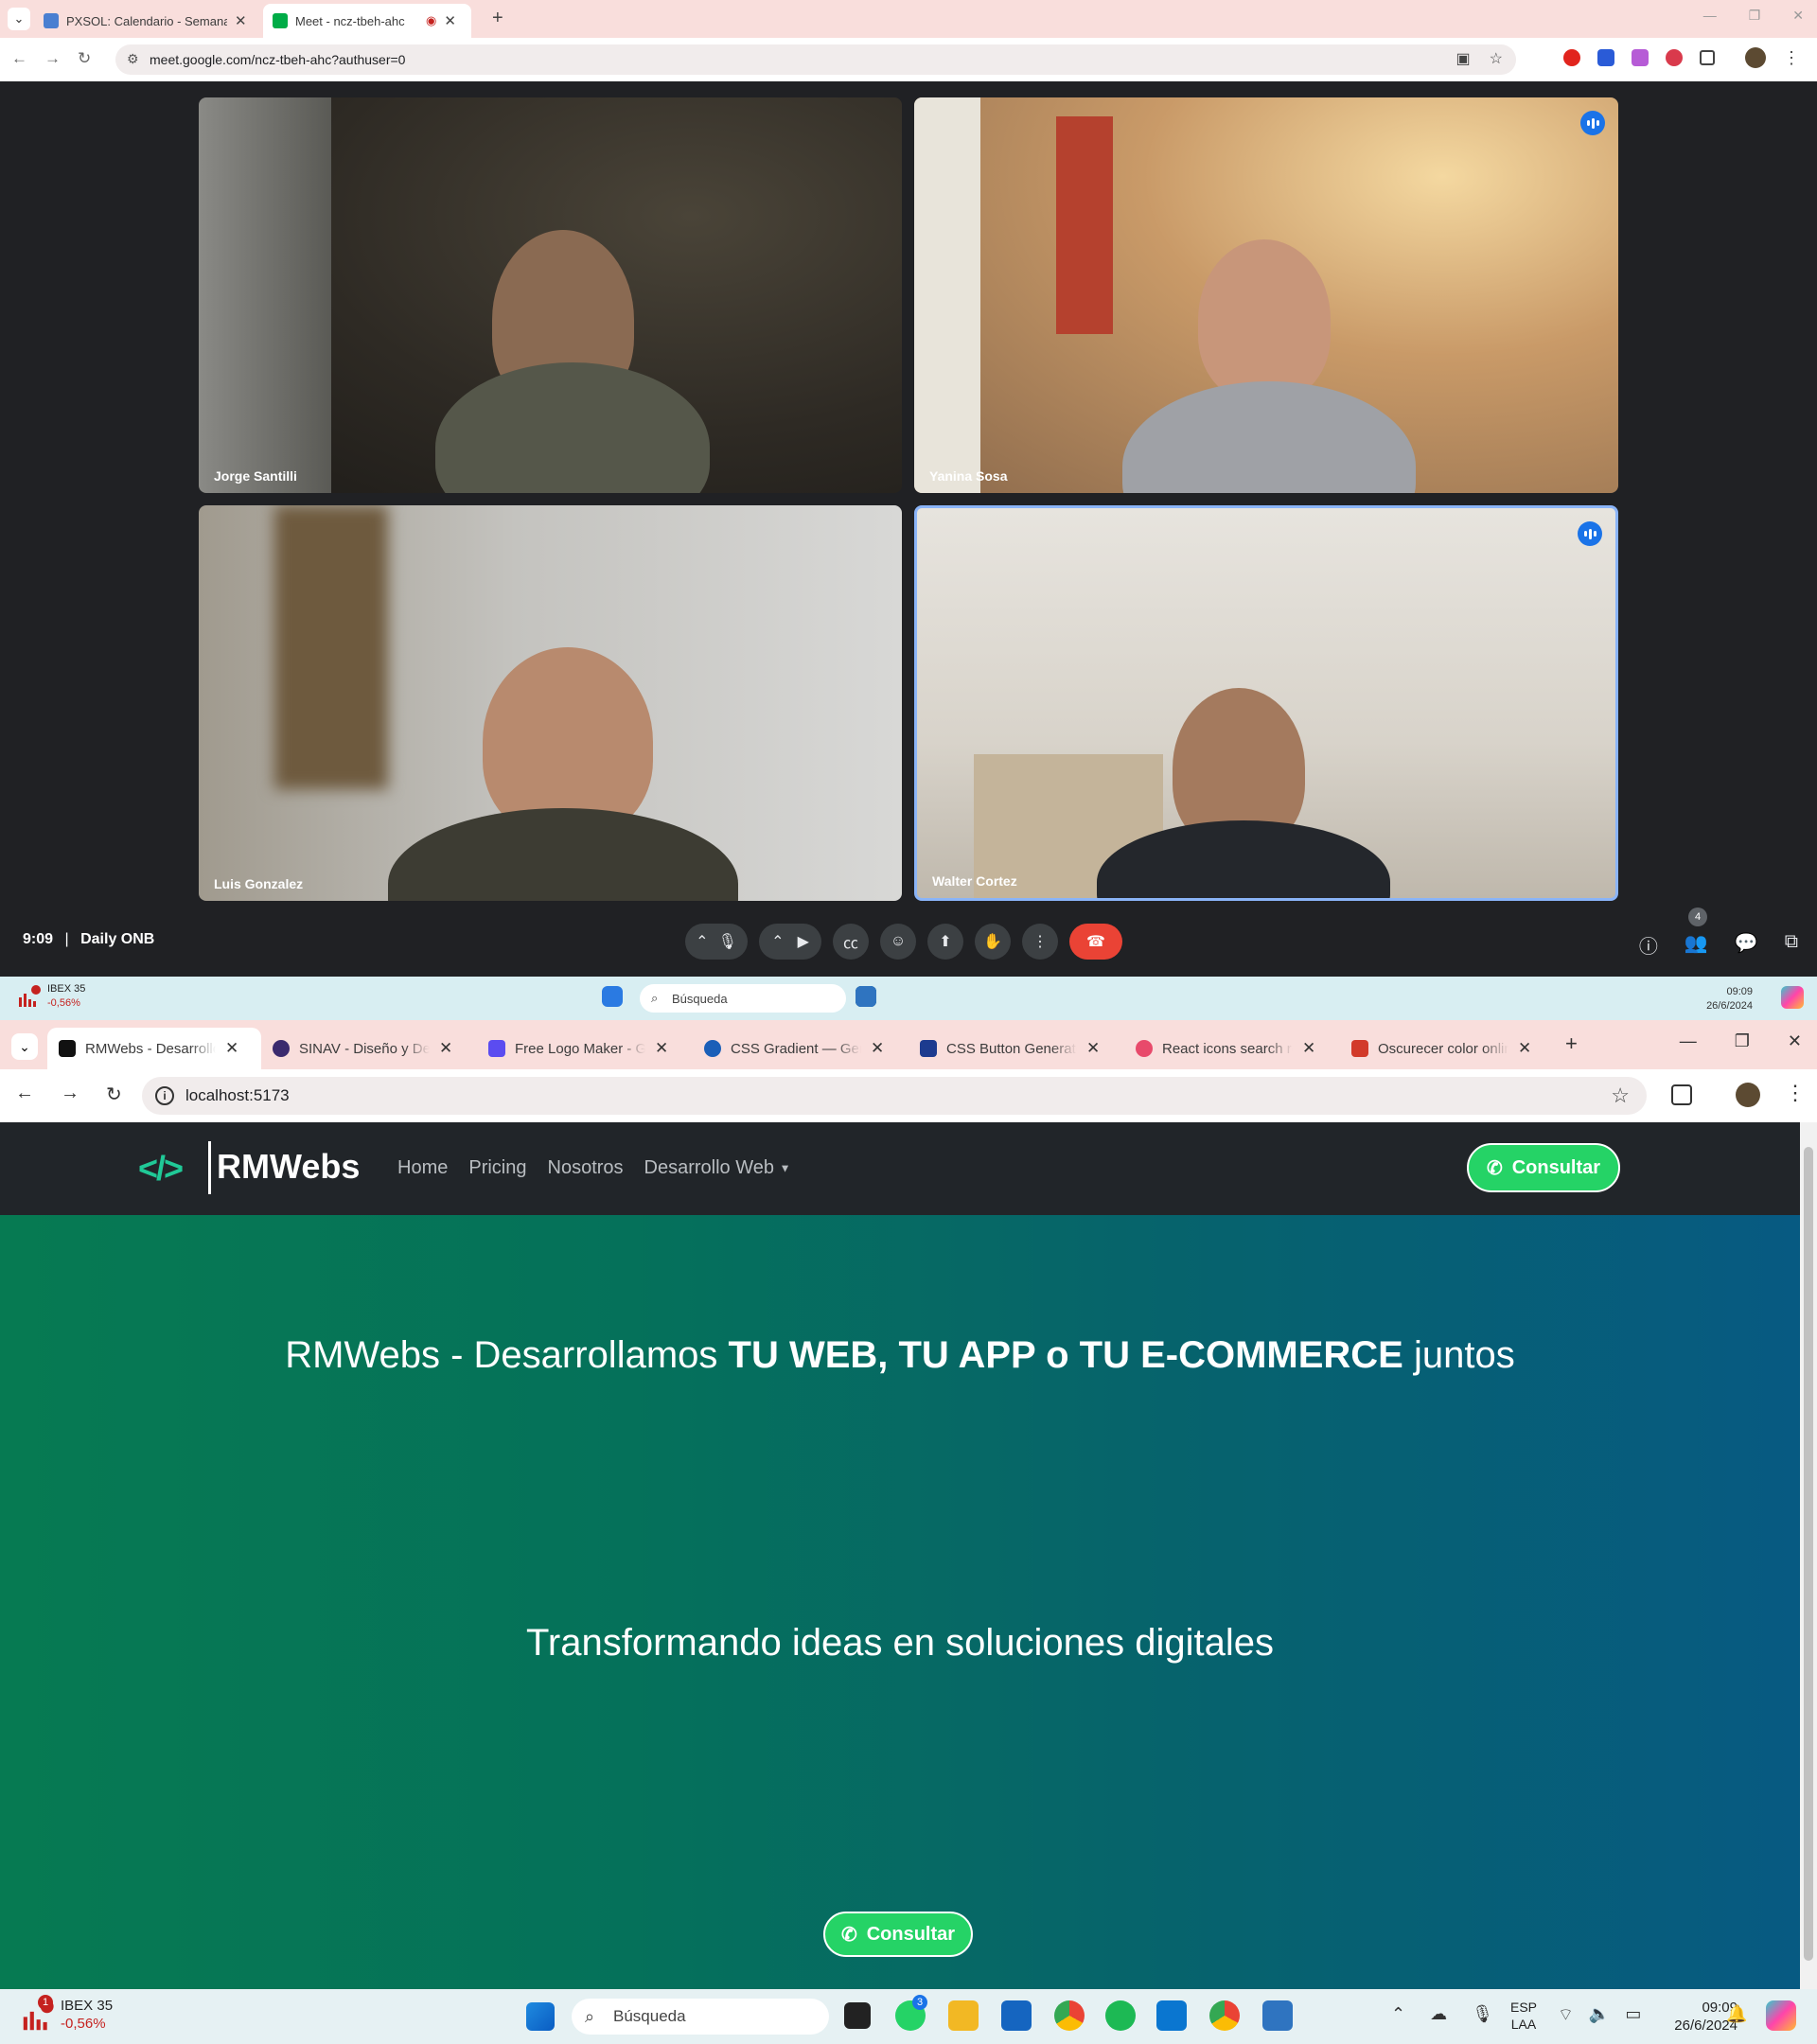 The image size is (1817, 2044). I want to click on tab-sinav: SINAV - Diseño y Desarrollo ✕, so click(362, 1048).